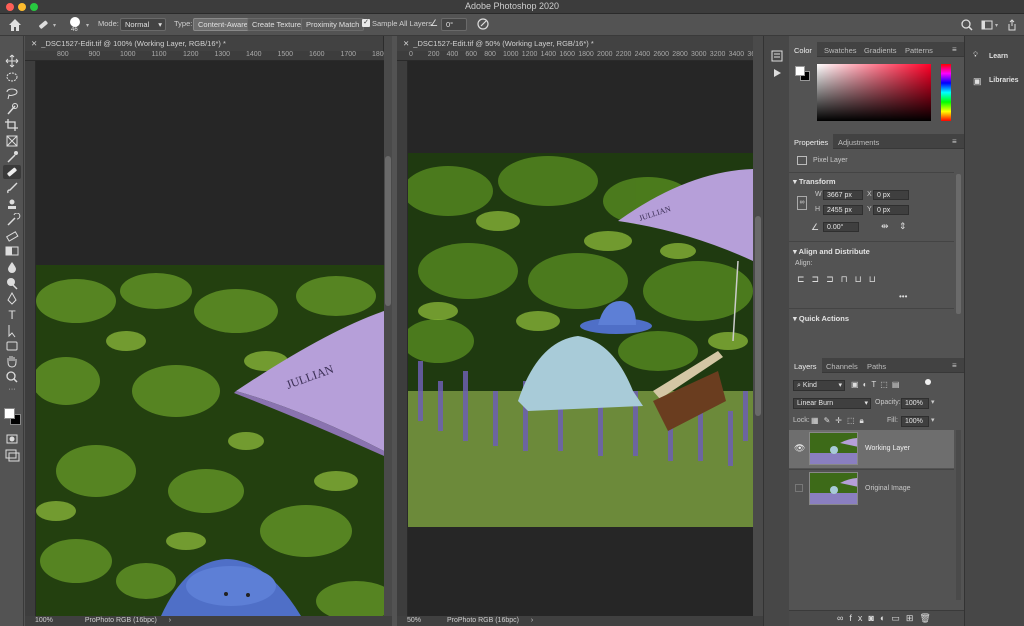 This screenshot has height=626, width=1024. What do you see at coordinates (853, 420) in the screenshot?
I see `lock-artboard-icon: ⬚` at bounding box center [853, 420].